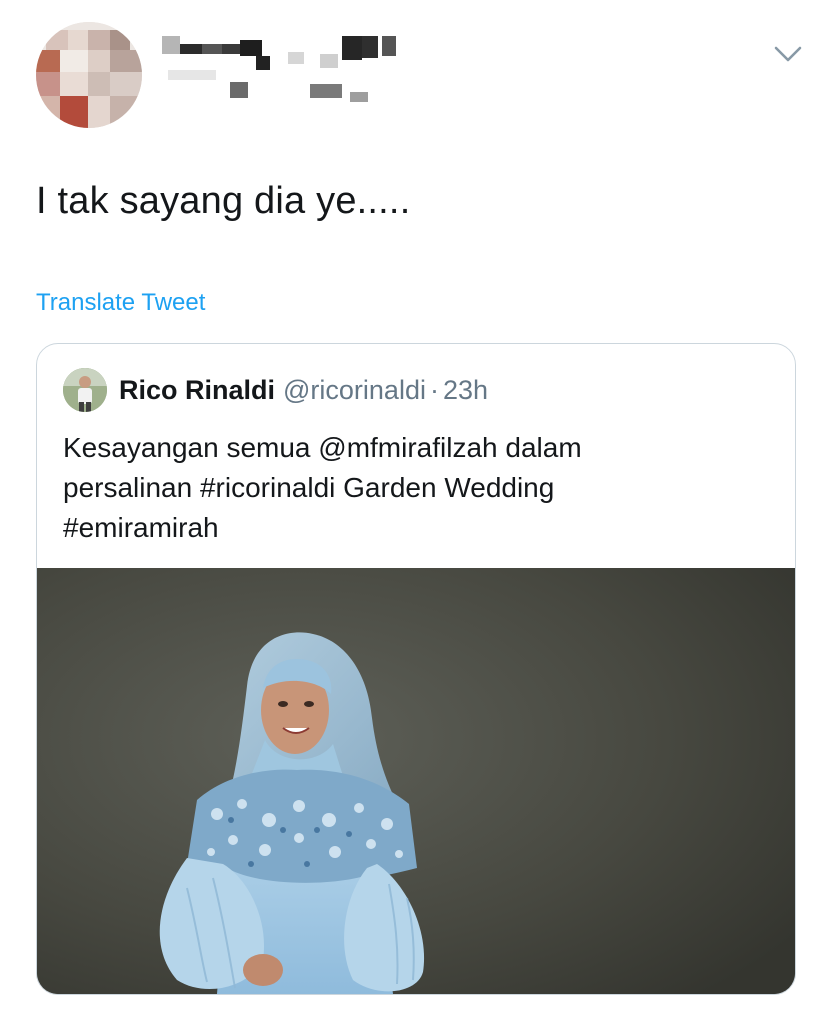 The image size is (832, 1024). What do you see at coordinates (354, 390) in the screenshot?
I see `quoted-author-handle: @ricorinaldi` at bounding box center [354, 390].